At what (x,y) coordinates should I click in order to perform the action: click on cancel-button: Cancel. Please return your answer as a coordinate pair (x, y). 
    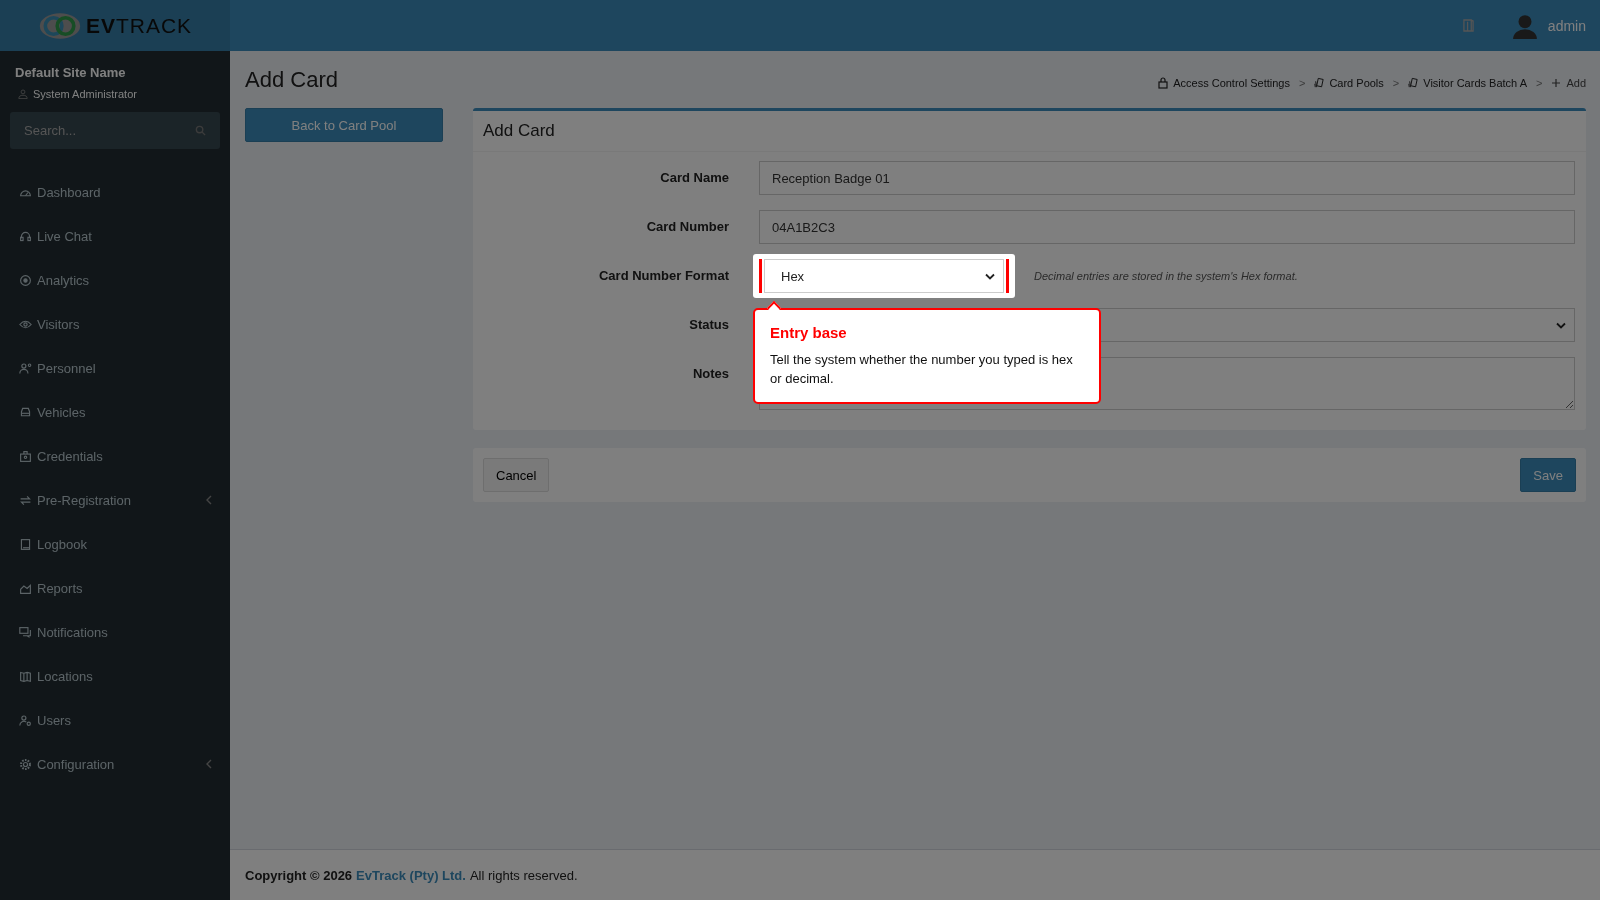
    Looking at the image, I should click on (516, 475).